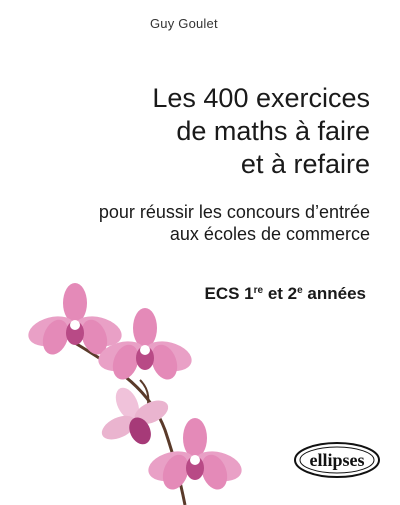 The image size is (400, 505). I want to click on subtitle-line-2: aux écoles de commerce, so click(269, 234).